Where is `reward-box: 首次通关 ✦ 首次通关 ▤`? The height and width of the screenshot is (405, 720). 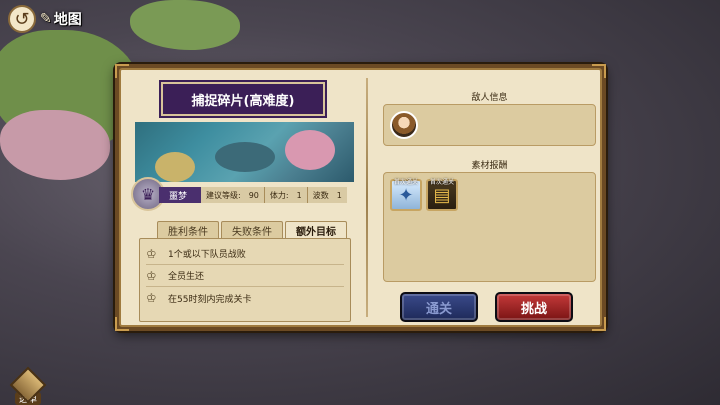
reward-box: 首次通关 ✦ 首次通关 ▤ is located at coordinates (489, 227).